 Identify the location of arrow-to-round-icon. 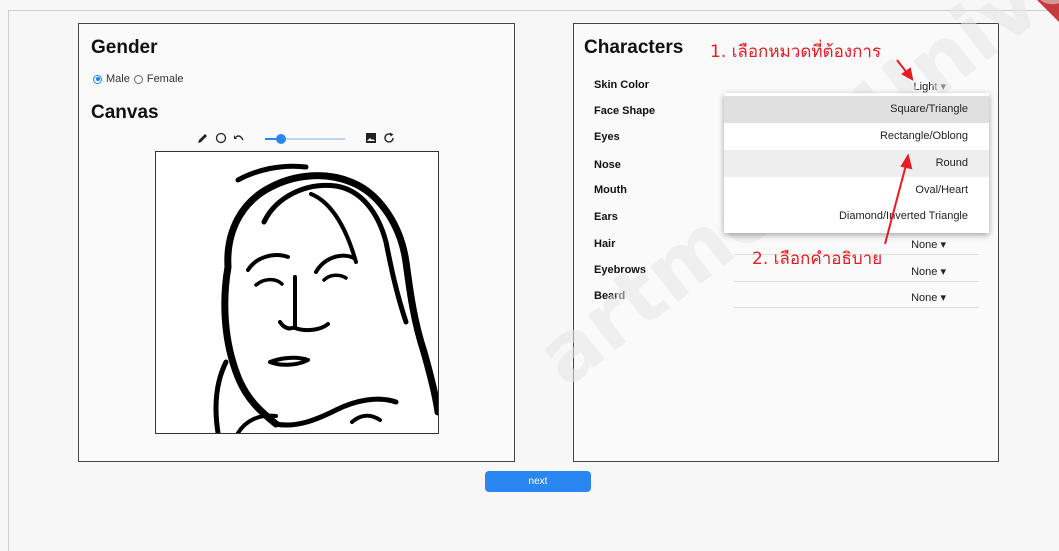
(895, 204).